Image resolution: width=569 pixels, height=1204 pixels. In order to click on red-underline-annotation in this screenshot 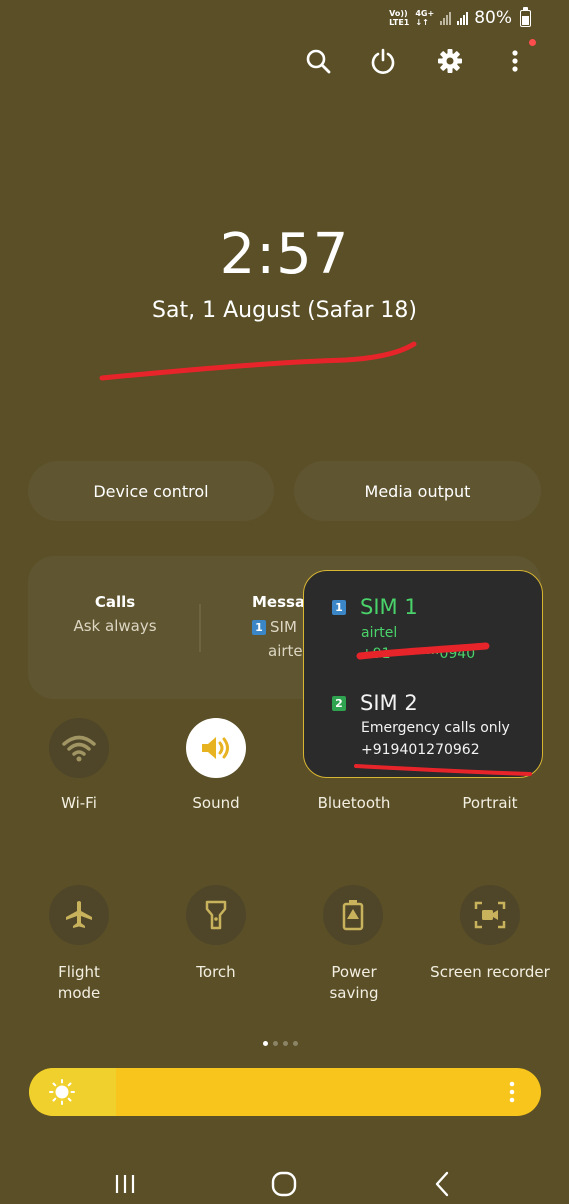, I will do `click(258, 361)`.